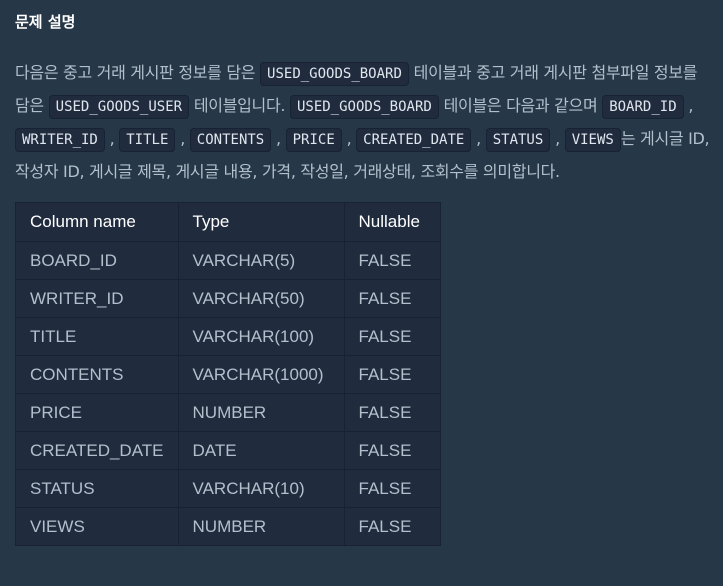 This screenshot has height=586, width=723. I want to click on code-column-name: BOARD_ID, so click(643, 107).